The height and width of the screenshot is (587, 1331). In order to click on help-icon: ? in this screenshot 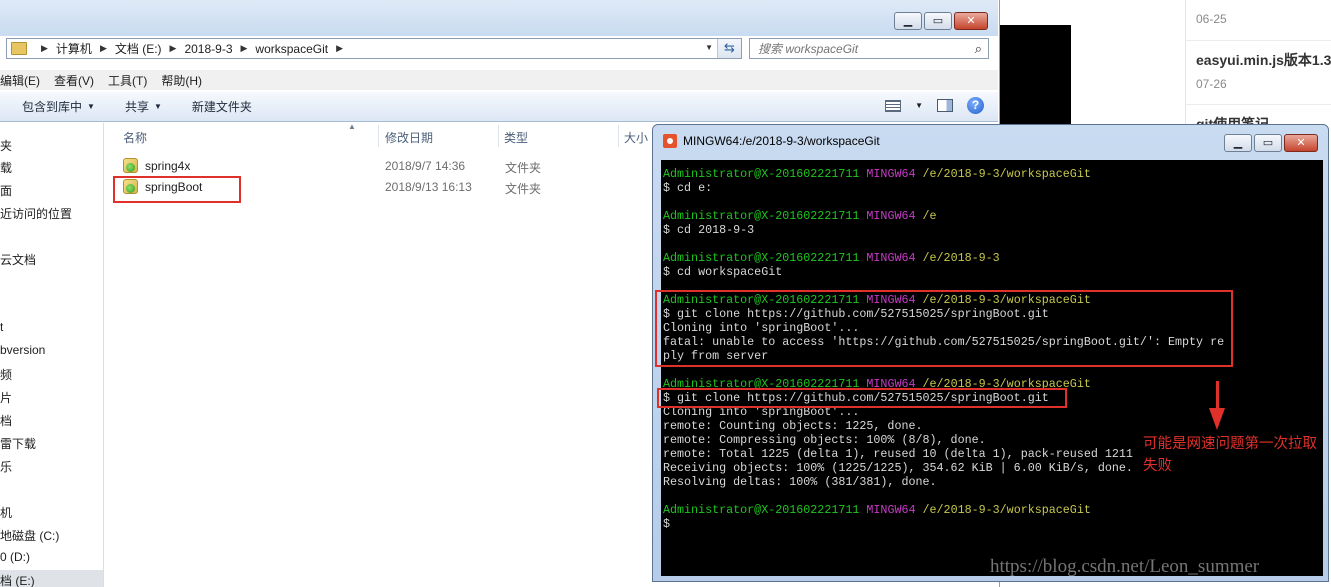, I will do `click(975, 105)`.